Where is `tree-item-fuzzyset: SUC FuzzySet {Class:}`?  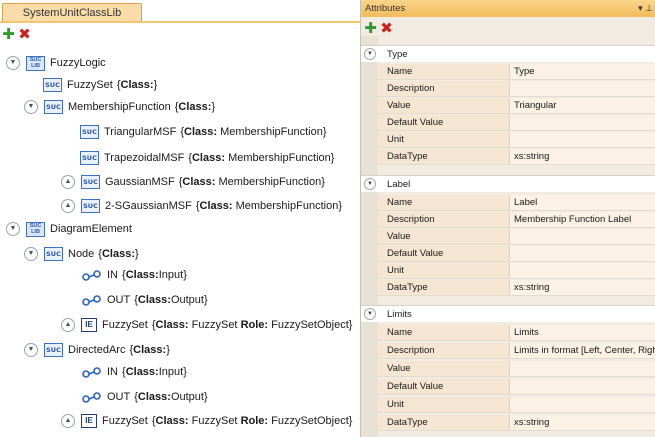
tree-item-fuzzyset: SUC FuzzySet {Class:} is located at coordinates (100, 85).